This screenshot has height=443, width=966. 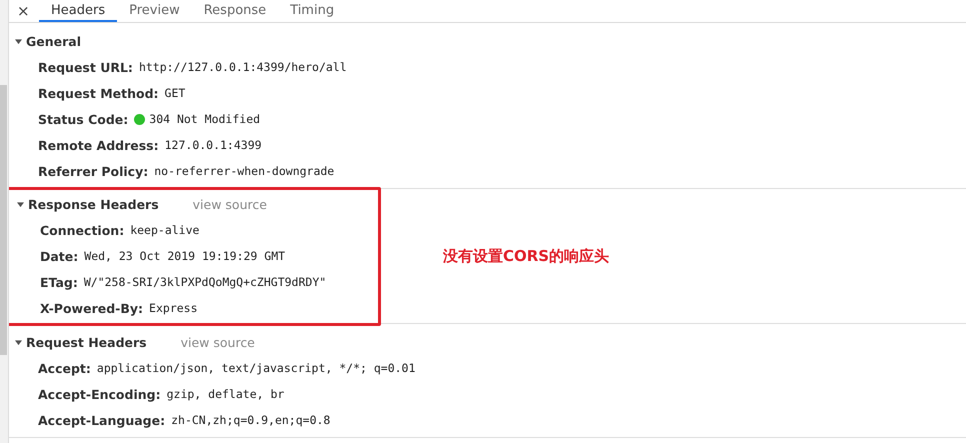 What do you see at coordinates (225, 394) in the screenshot?
I see `header-value: gzip, deflate, br` at bounding box center [225, 394].